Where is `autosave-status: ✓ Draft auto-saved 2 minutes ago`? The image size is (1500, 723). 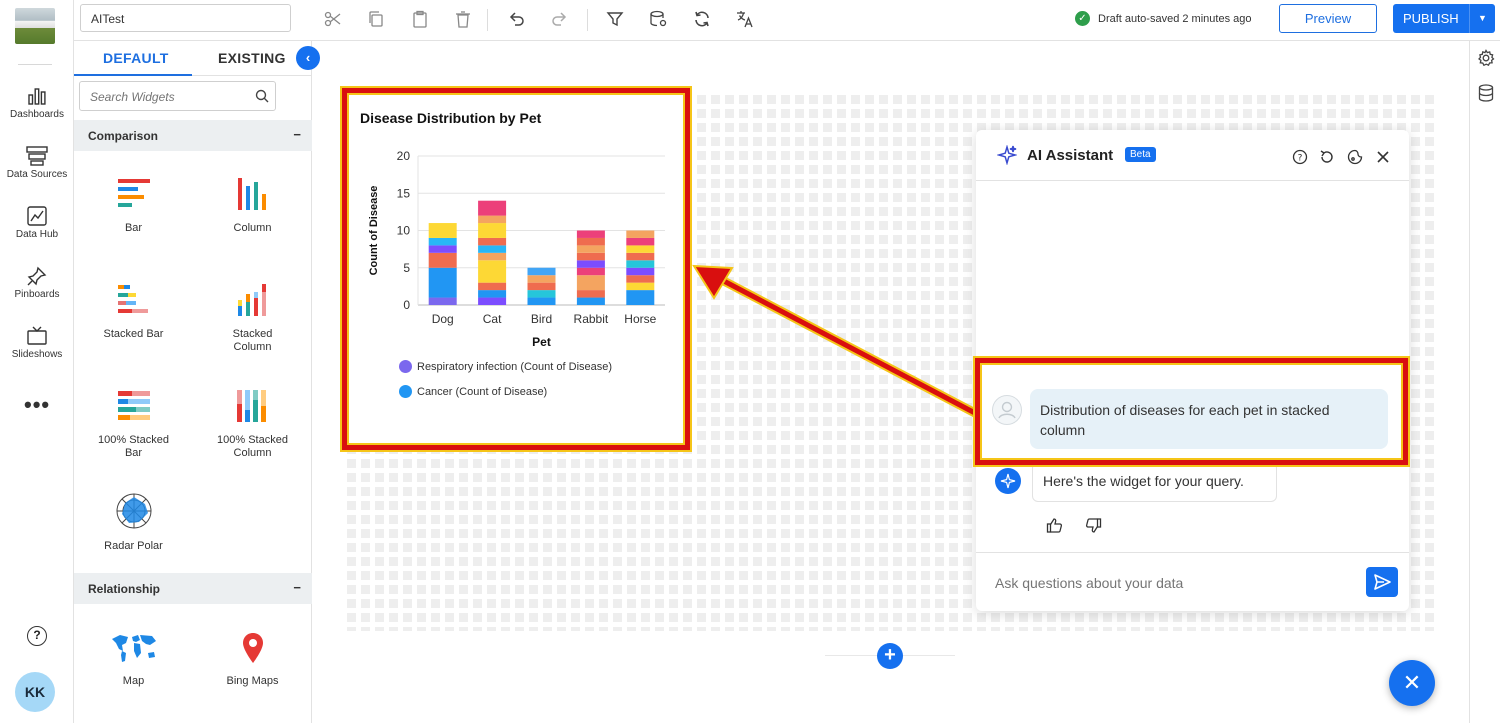
autosave-status: ✓ Draft auto-saved 2 minutes ago is located at coordinates (1163, 18).